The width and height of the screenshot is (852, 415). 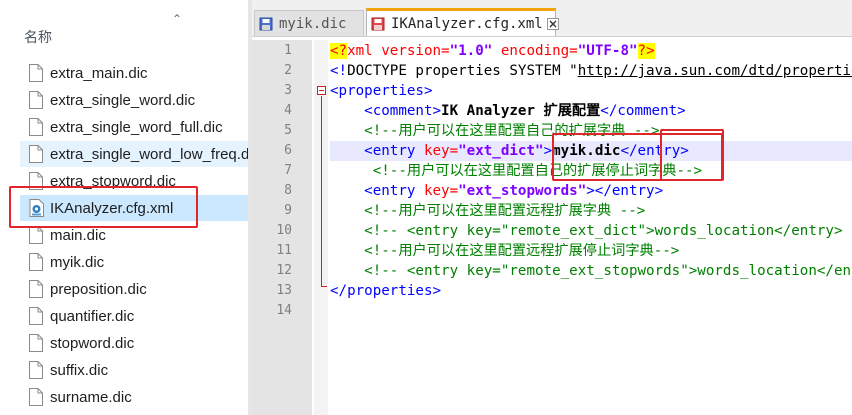 I want to click on line-number: 6, so click(x=288, y=150).